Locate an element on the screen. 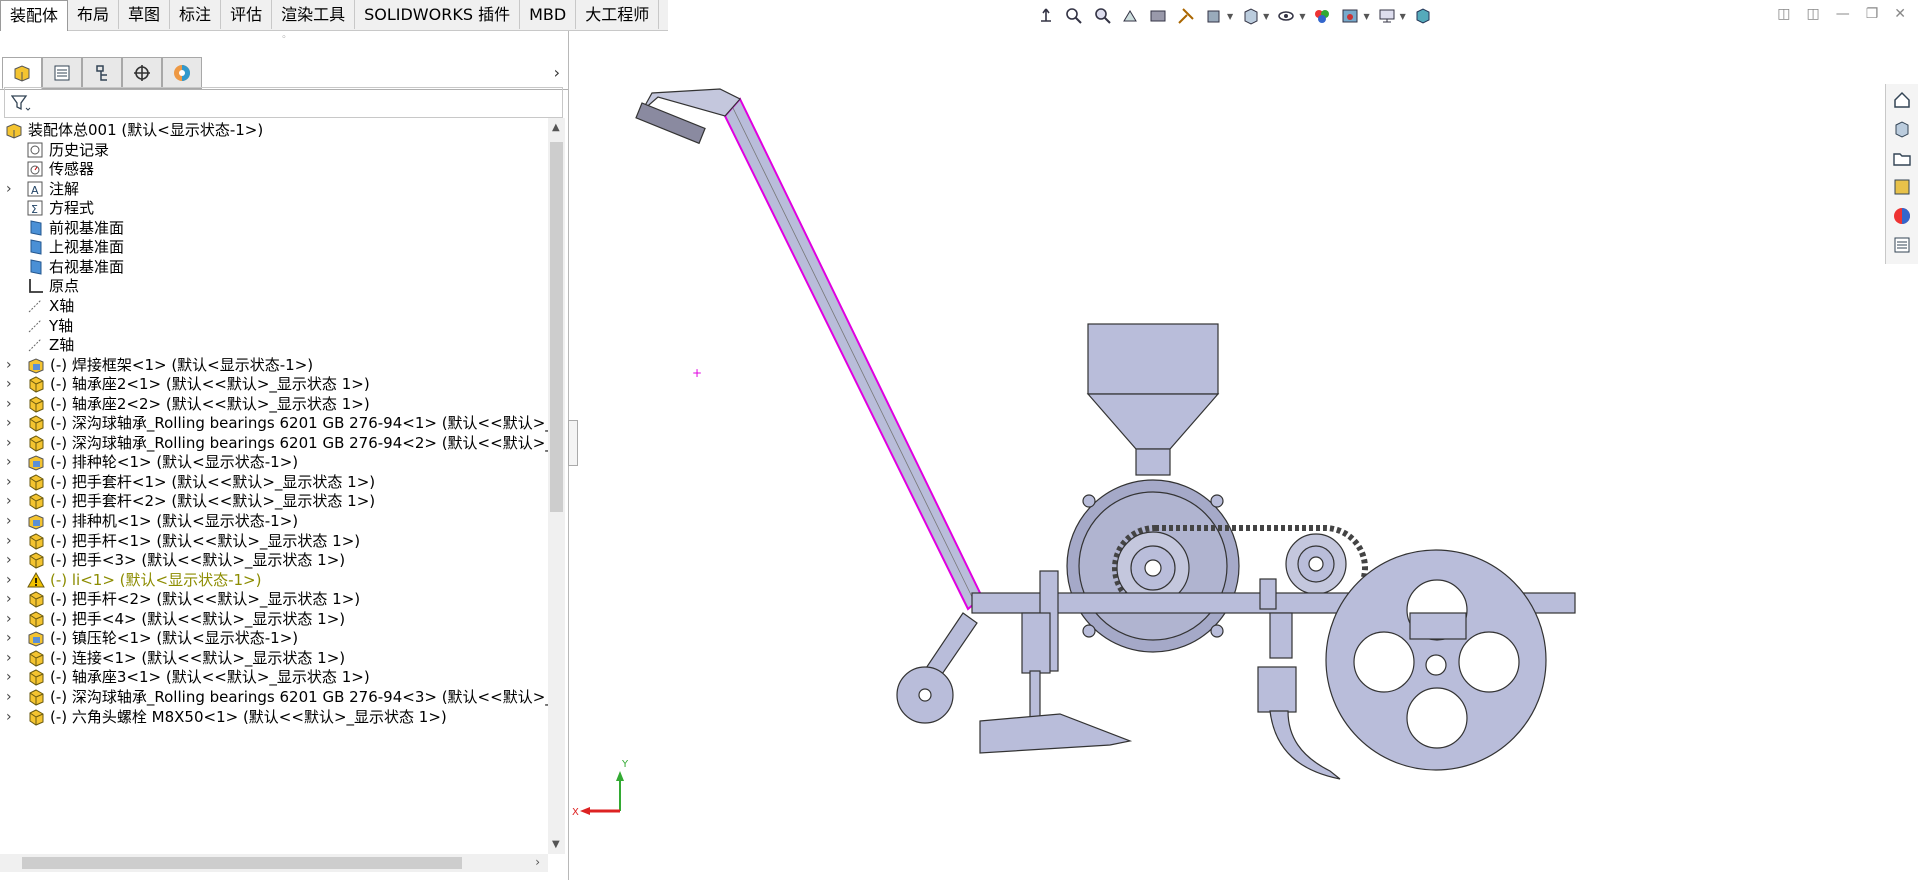 This screenshot has height=880, width=1920. history-icon is located at coordinates (35, 150).